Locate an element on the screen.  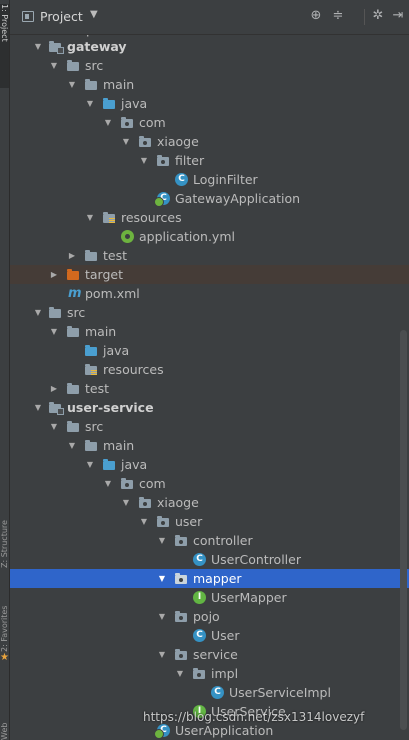
vertical-scrollbar is located at coordinates (403, 530).